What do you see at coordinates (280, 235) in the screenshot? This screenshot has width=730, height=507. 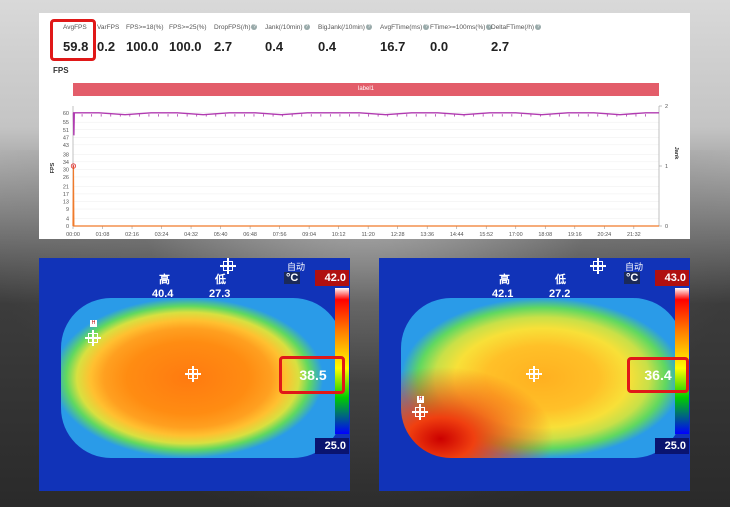 I see `x-tick-label: 07:56` at bounding box center [280, 235].